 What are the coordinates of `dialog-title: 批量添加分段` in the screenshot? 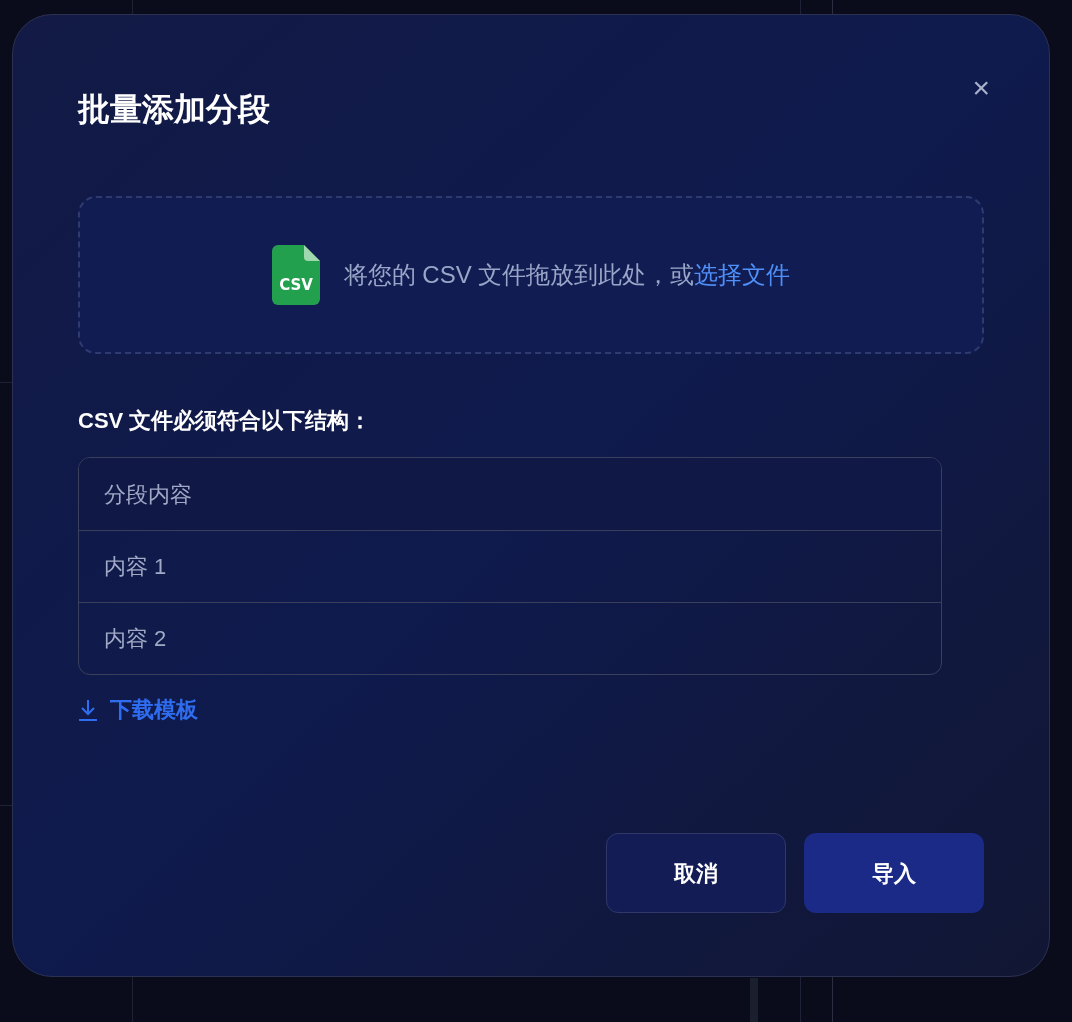 It's located at (174, 109).